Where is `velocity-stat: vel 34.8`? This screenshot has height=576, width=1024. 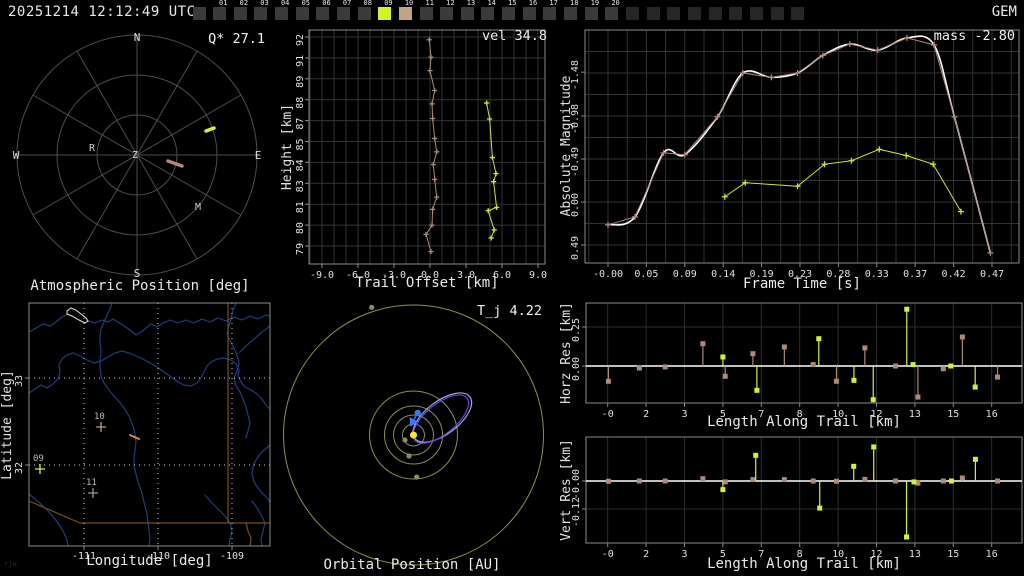 velocity-stat: vel 34.8 is located at coordinates (514, 36).